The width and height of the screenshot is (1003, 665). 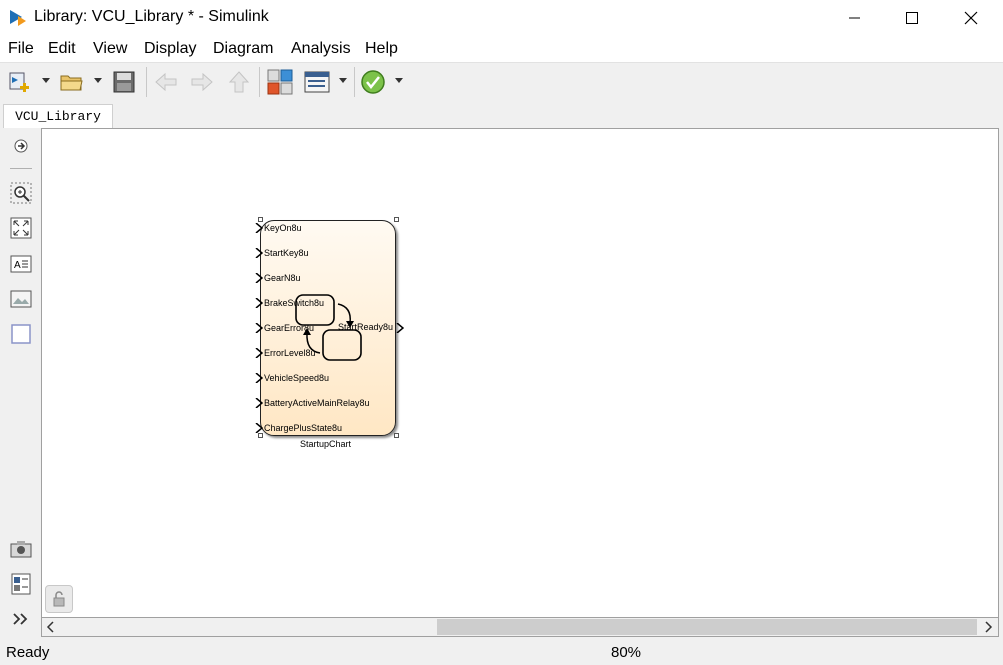 I want to click on save-icon, so click(x=124, y=82).